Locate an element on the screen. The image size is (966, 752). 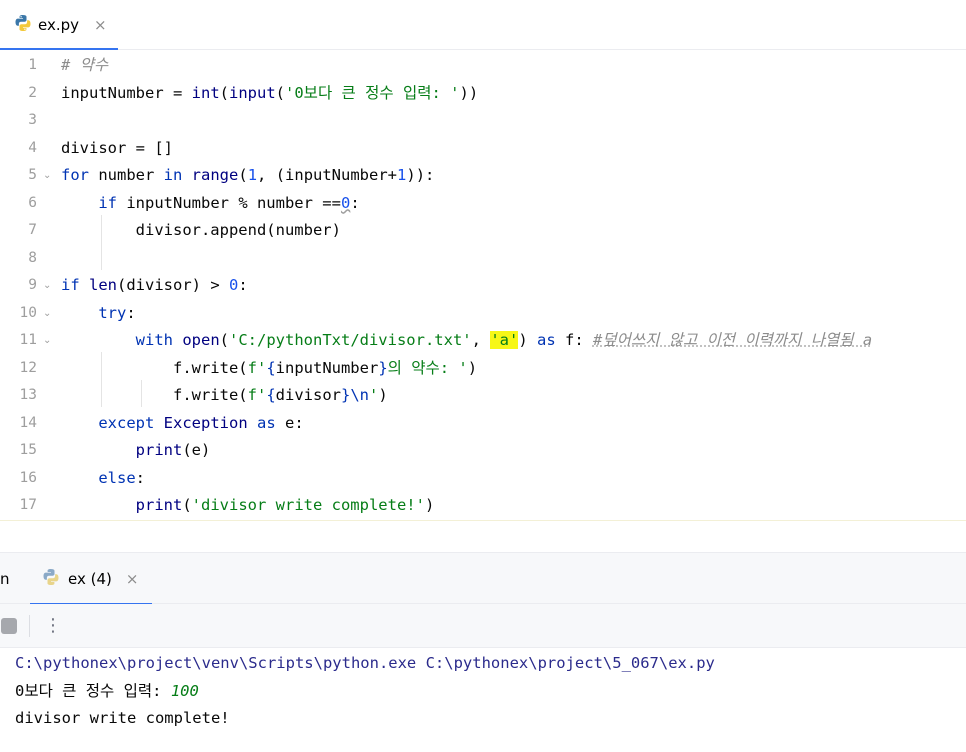
run-tab-ex-4: ex (4) × is located at coordinates (91, 579).